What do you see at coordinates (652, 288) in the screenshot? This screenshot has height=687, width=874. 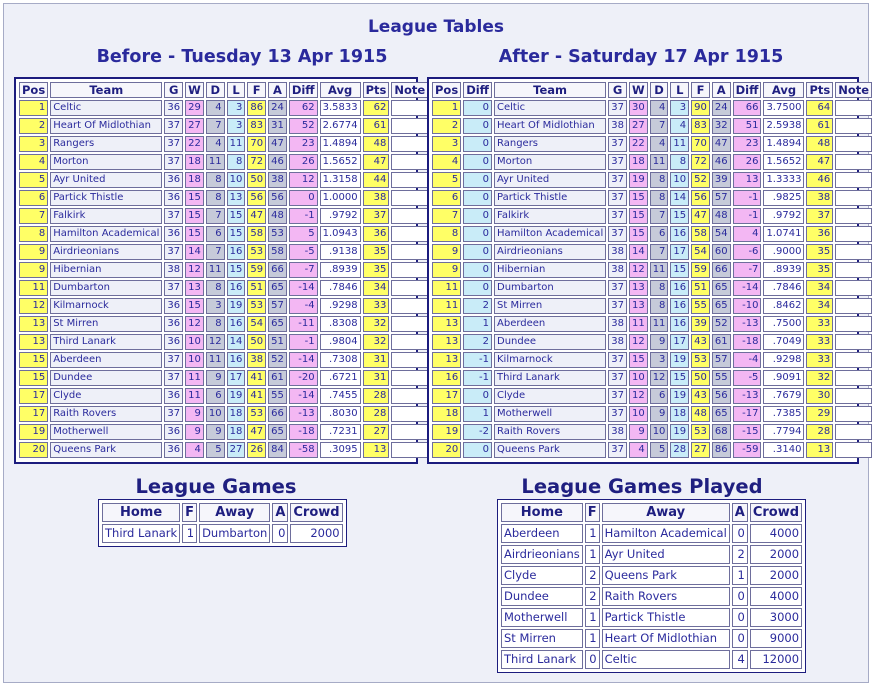 I see `table-row: 11 0 Dumbarton 37 13 8 16 51 65 -14.7846 34` at bounding box center [652, 288].